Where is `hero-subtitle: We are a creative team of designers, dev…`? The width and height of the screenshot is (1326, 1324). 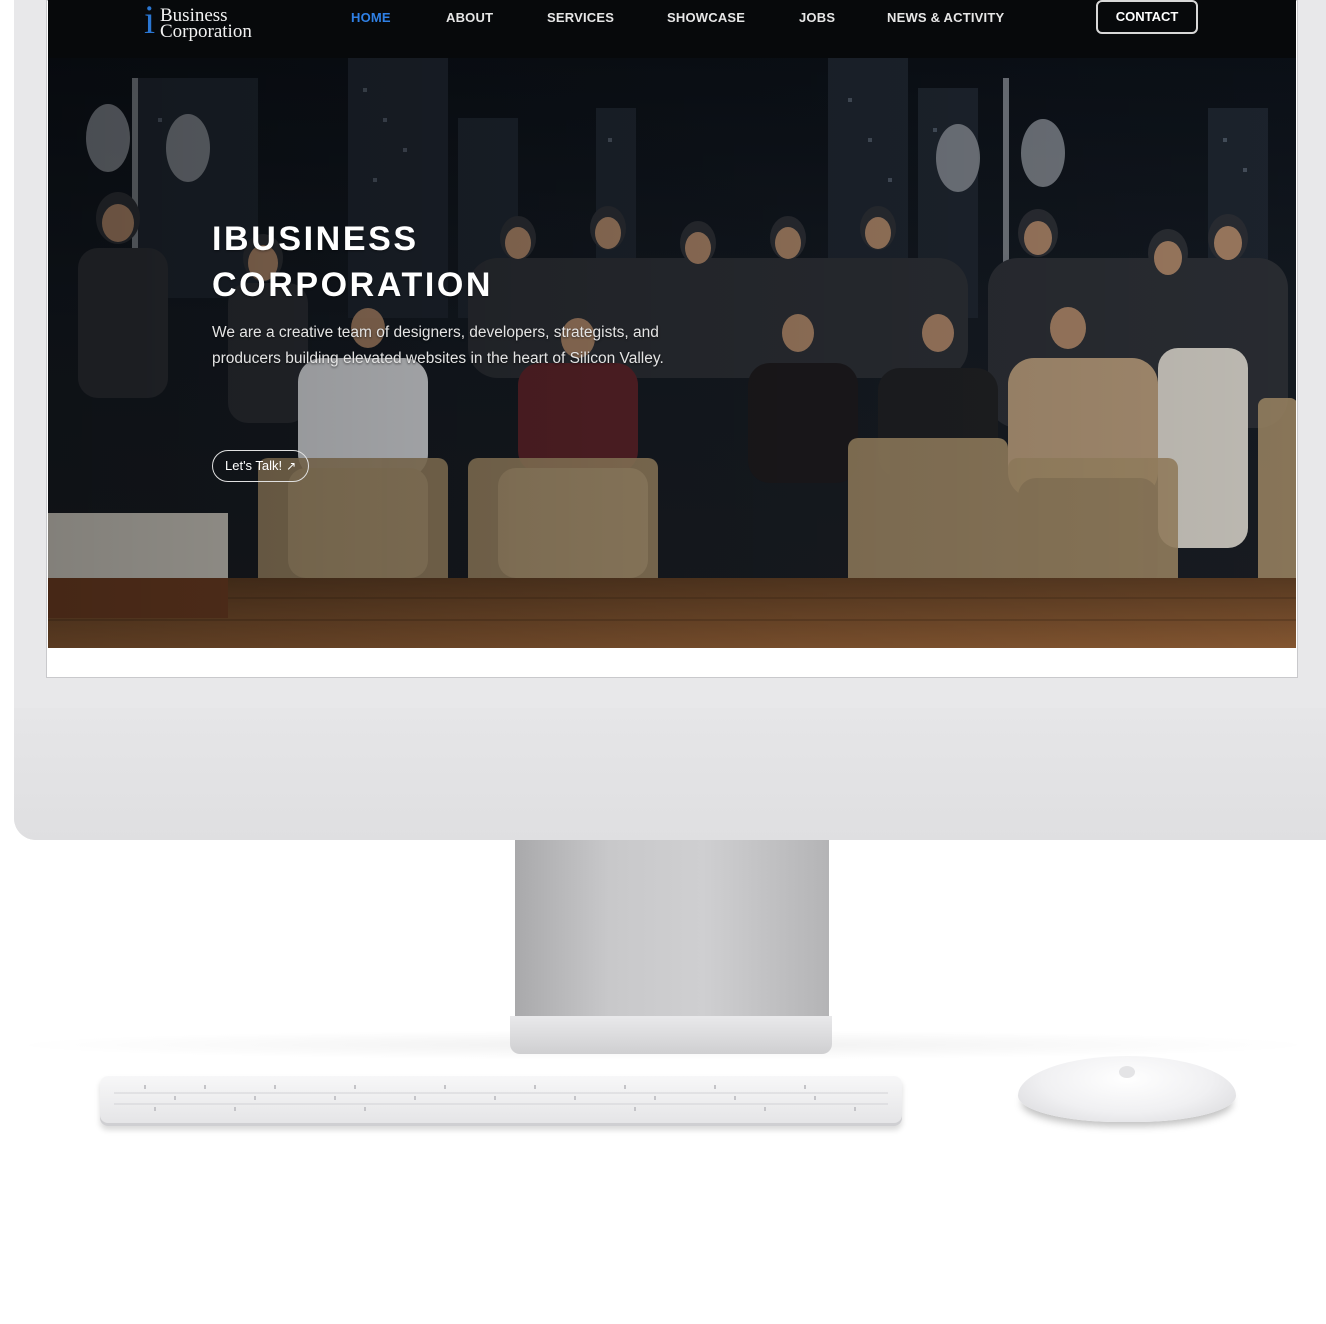 hero-subtitle: We are a creative team of designers, dev… is located at coordinates (438, 345).